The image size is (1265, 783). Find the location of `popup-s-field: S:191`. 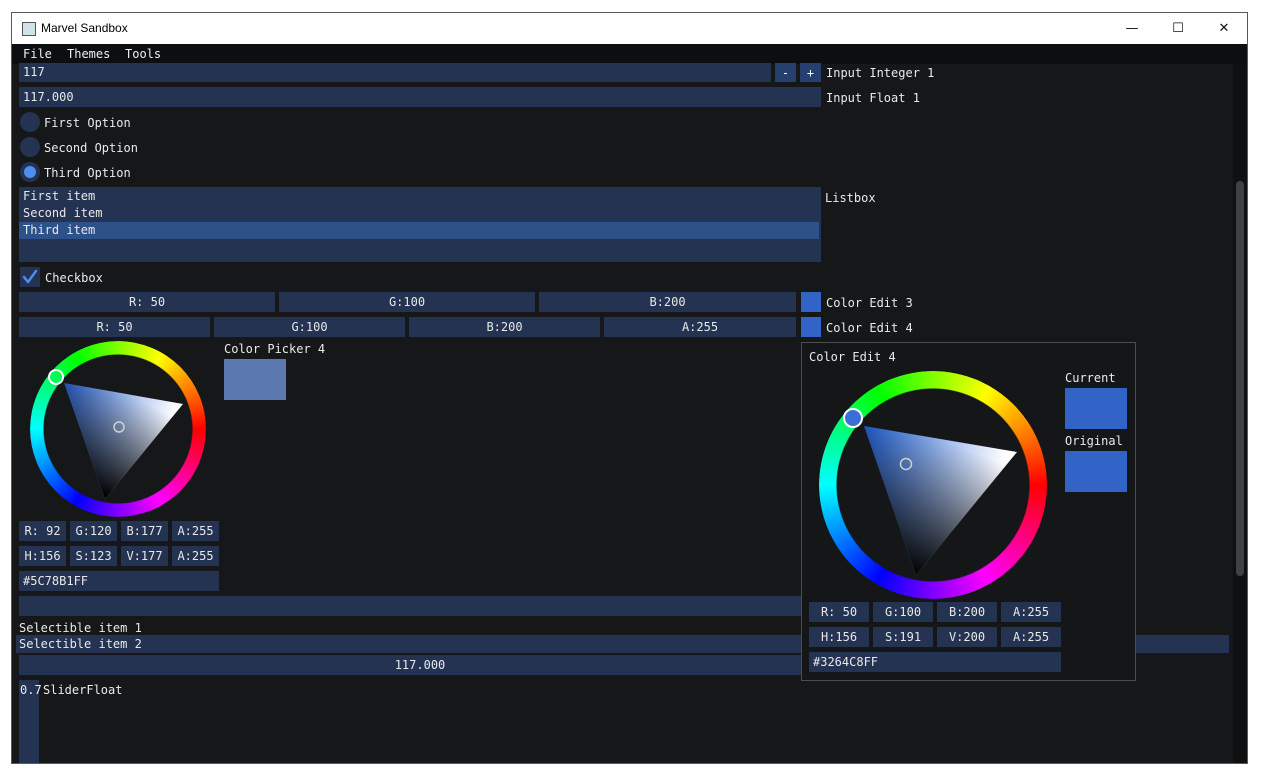

popup-s-field: S:191 is located at coordinates (903, 637).